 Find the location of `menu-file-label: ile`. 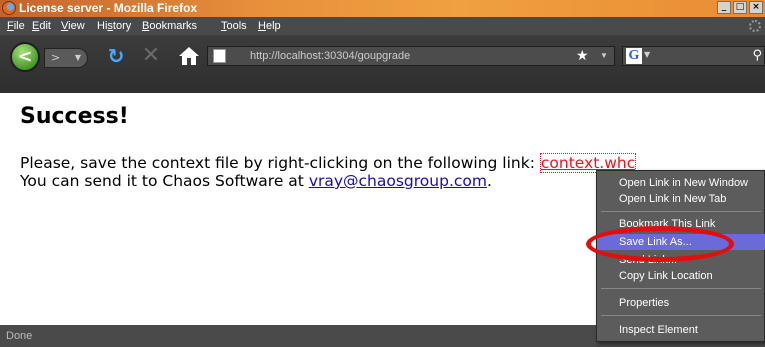

menu-file-label: ile is located at coordinates (19, 26).